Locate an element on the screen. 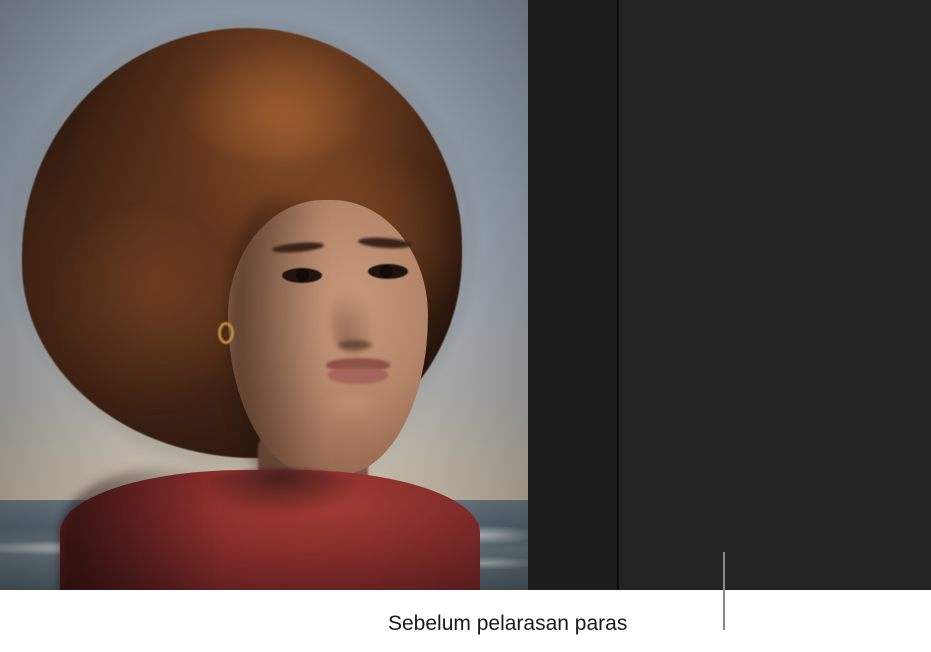 This screenshot has height=652, width=931. viewer-background is located at coordinates (573, 295).